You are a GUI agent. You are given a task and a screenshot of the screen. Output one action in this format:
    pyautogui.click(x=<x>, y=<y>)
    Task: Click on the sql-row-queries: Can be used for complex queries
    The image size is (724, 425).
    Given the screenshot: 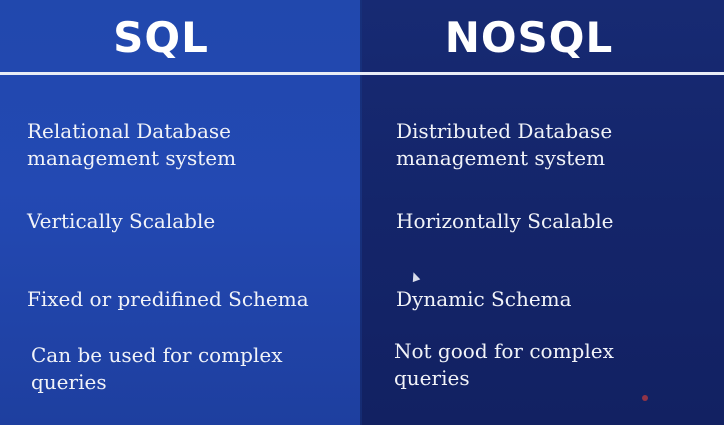 What is the action you would take?
    pyautogui.click(x=157, y=368)
    